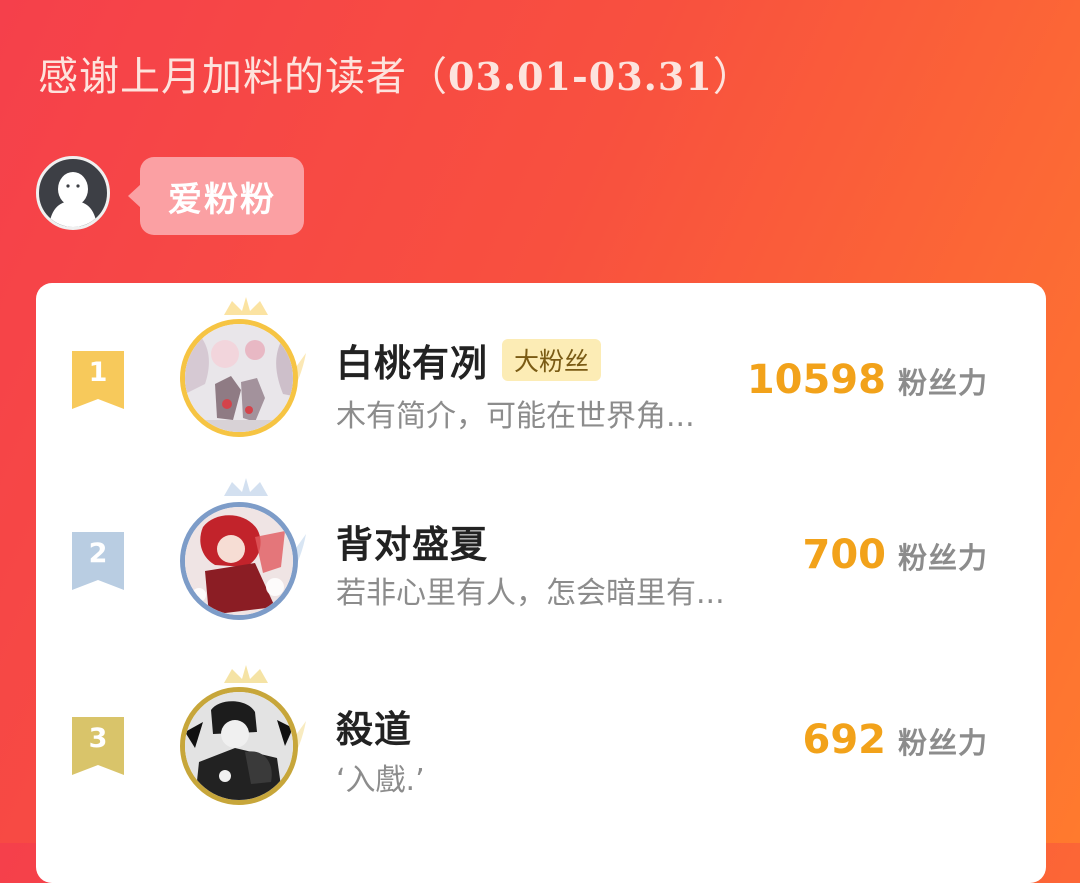  I want to click on rank-badge: 3, so click(99, 748).